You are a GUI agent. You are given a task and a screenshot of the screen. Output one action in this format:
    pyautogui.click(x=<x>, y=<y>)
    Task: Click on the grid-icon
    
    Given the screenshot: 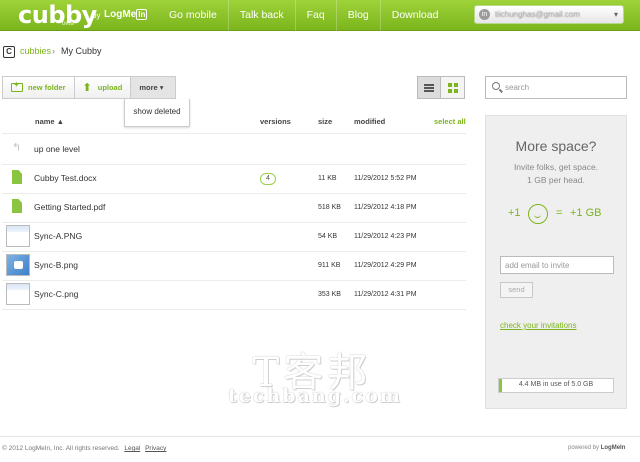 What is the action you would take?
    pyautogui.click(x=452, y=87)
    